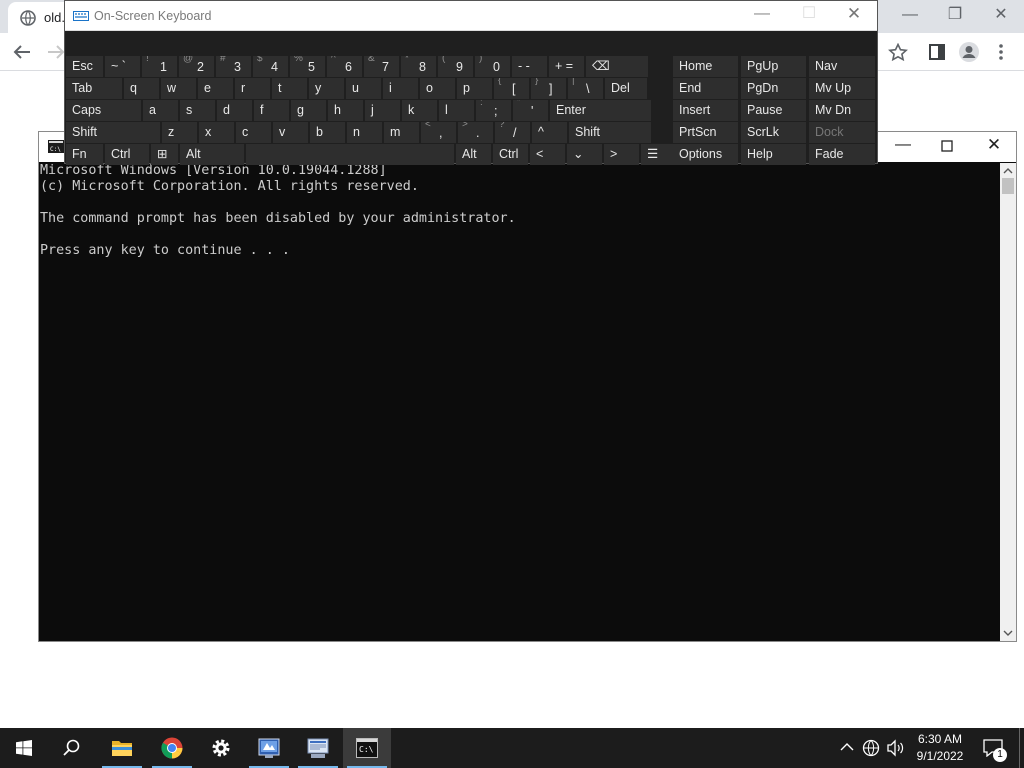 This screenshot has height=768, width=1024. I want to click on osk-nav-key: Options, so click(705, 154).